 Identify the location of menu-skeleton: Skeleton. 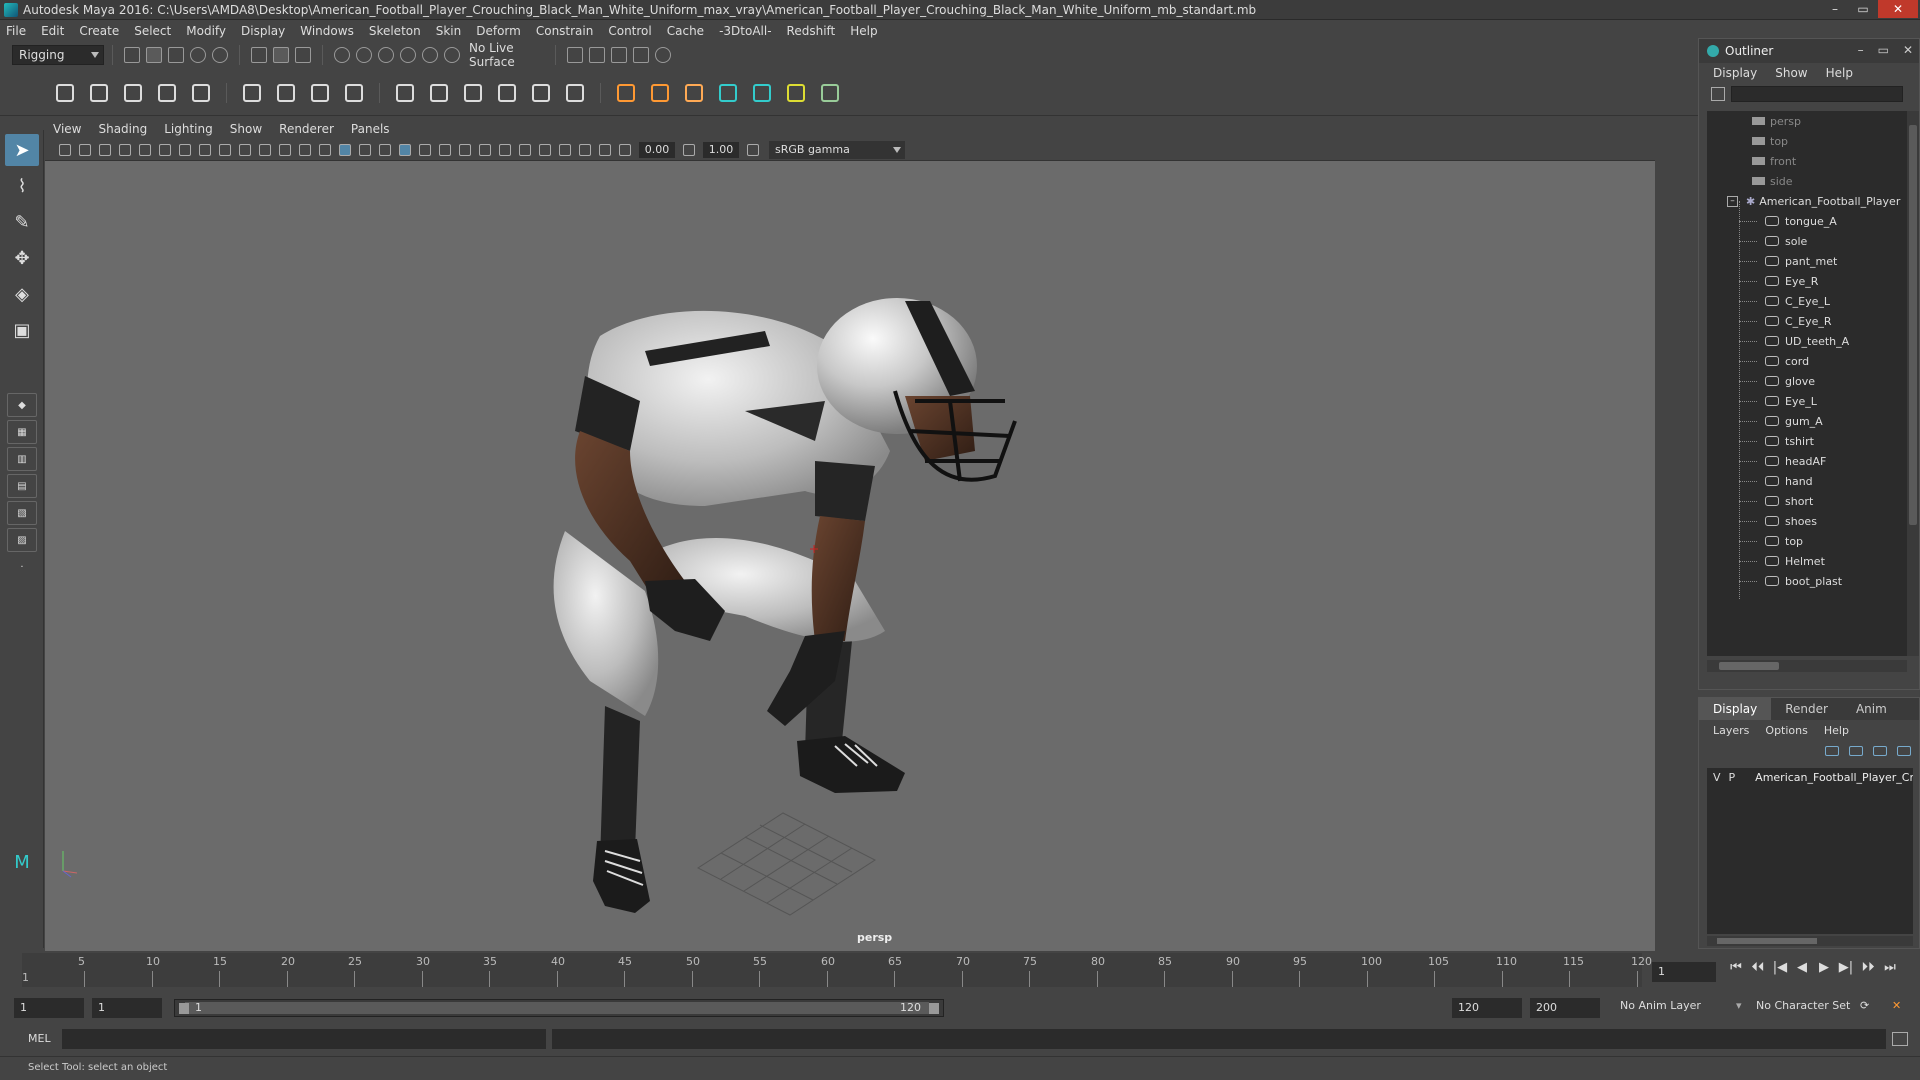
(395, 31).